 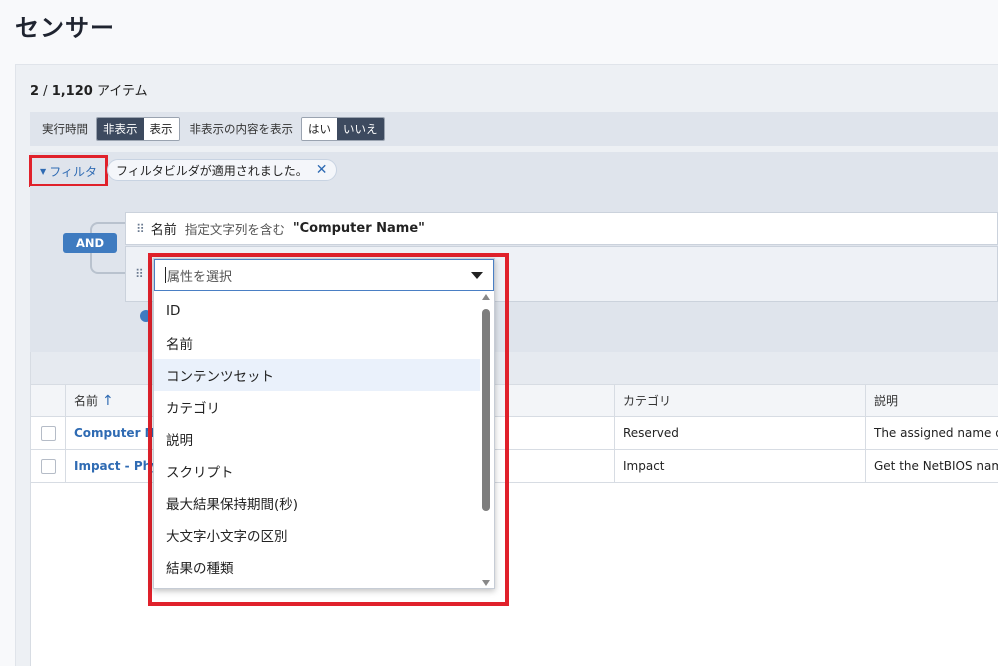 I want to click on filter-toggle-button: ▼ フィルタ, so click(x=68, y=171).